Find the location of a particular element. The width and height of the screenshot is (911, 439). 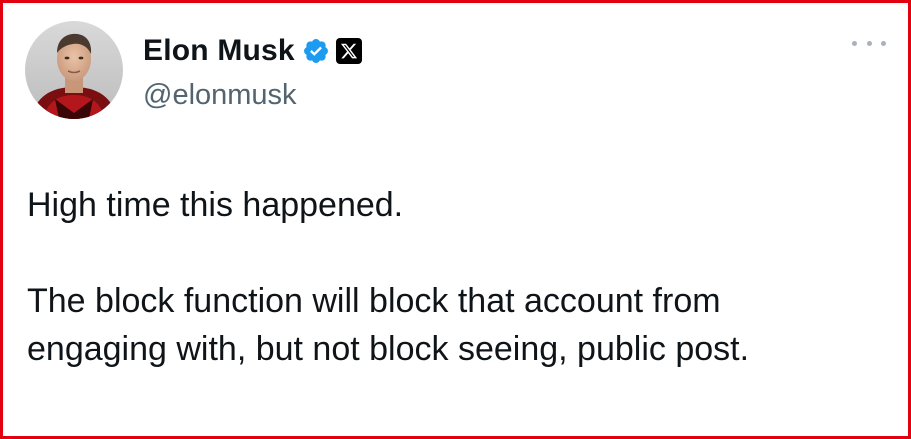

display-name: Elon Musk is located at coordinates (219, 51).